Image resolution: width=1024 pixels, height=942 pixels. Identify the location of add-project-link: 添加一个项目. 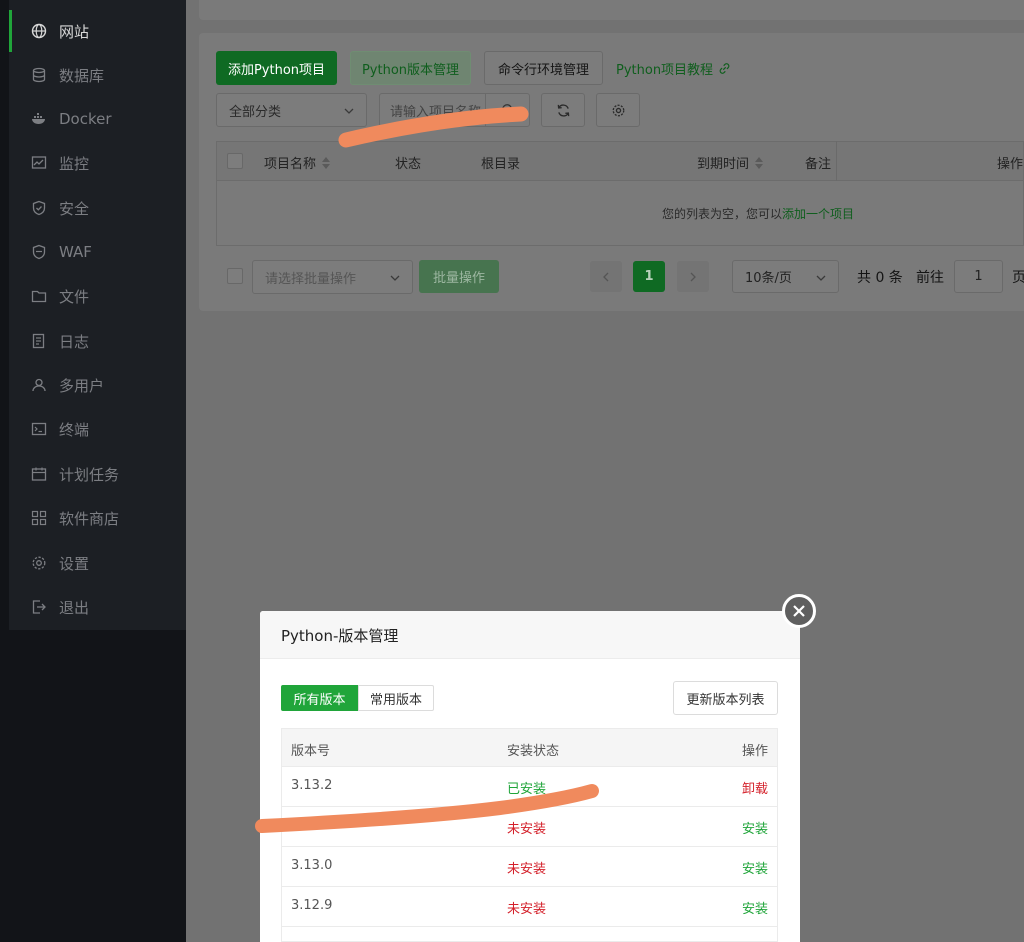
(818, 214).